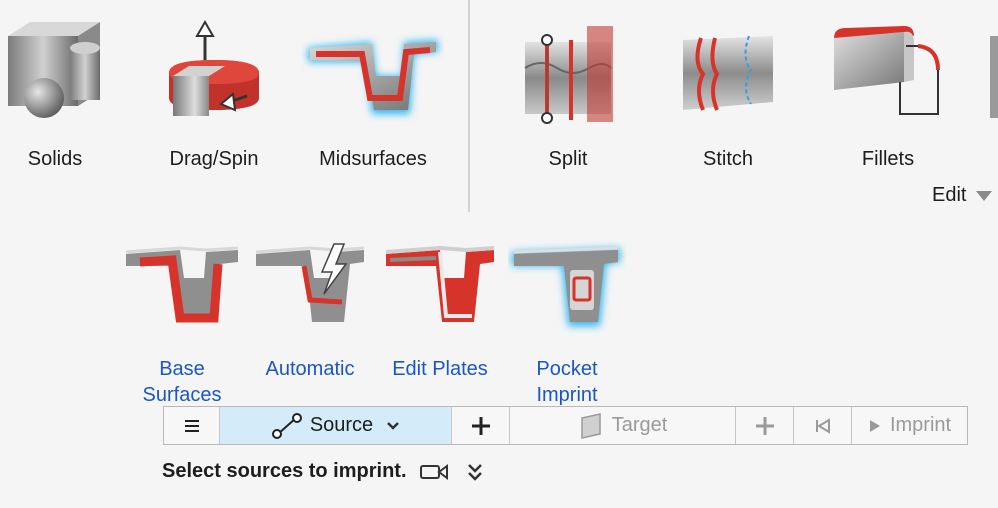 This screenshot has height=508, width=998. I want to click on surface-icon, so click(590, 425).